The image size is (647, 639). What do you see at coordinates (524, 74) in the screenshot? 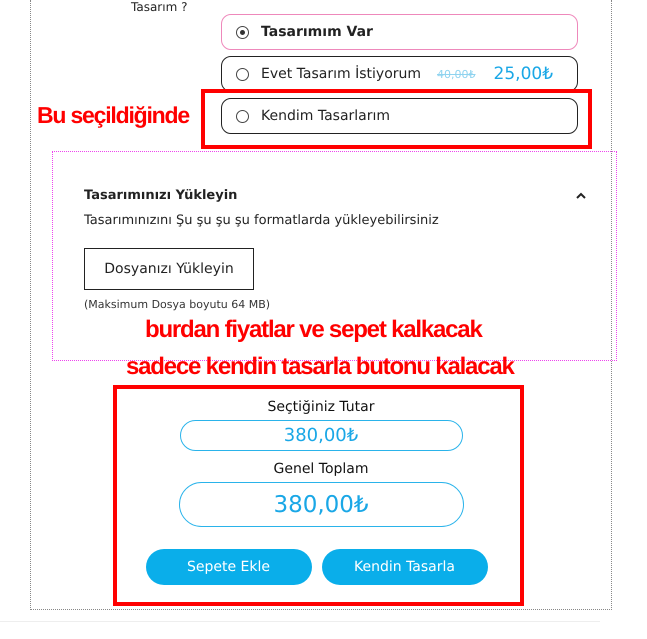
I see `price: 25,00₺` at bounding box center [524, 74].